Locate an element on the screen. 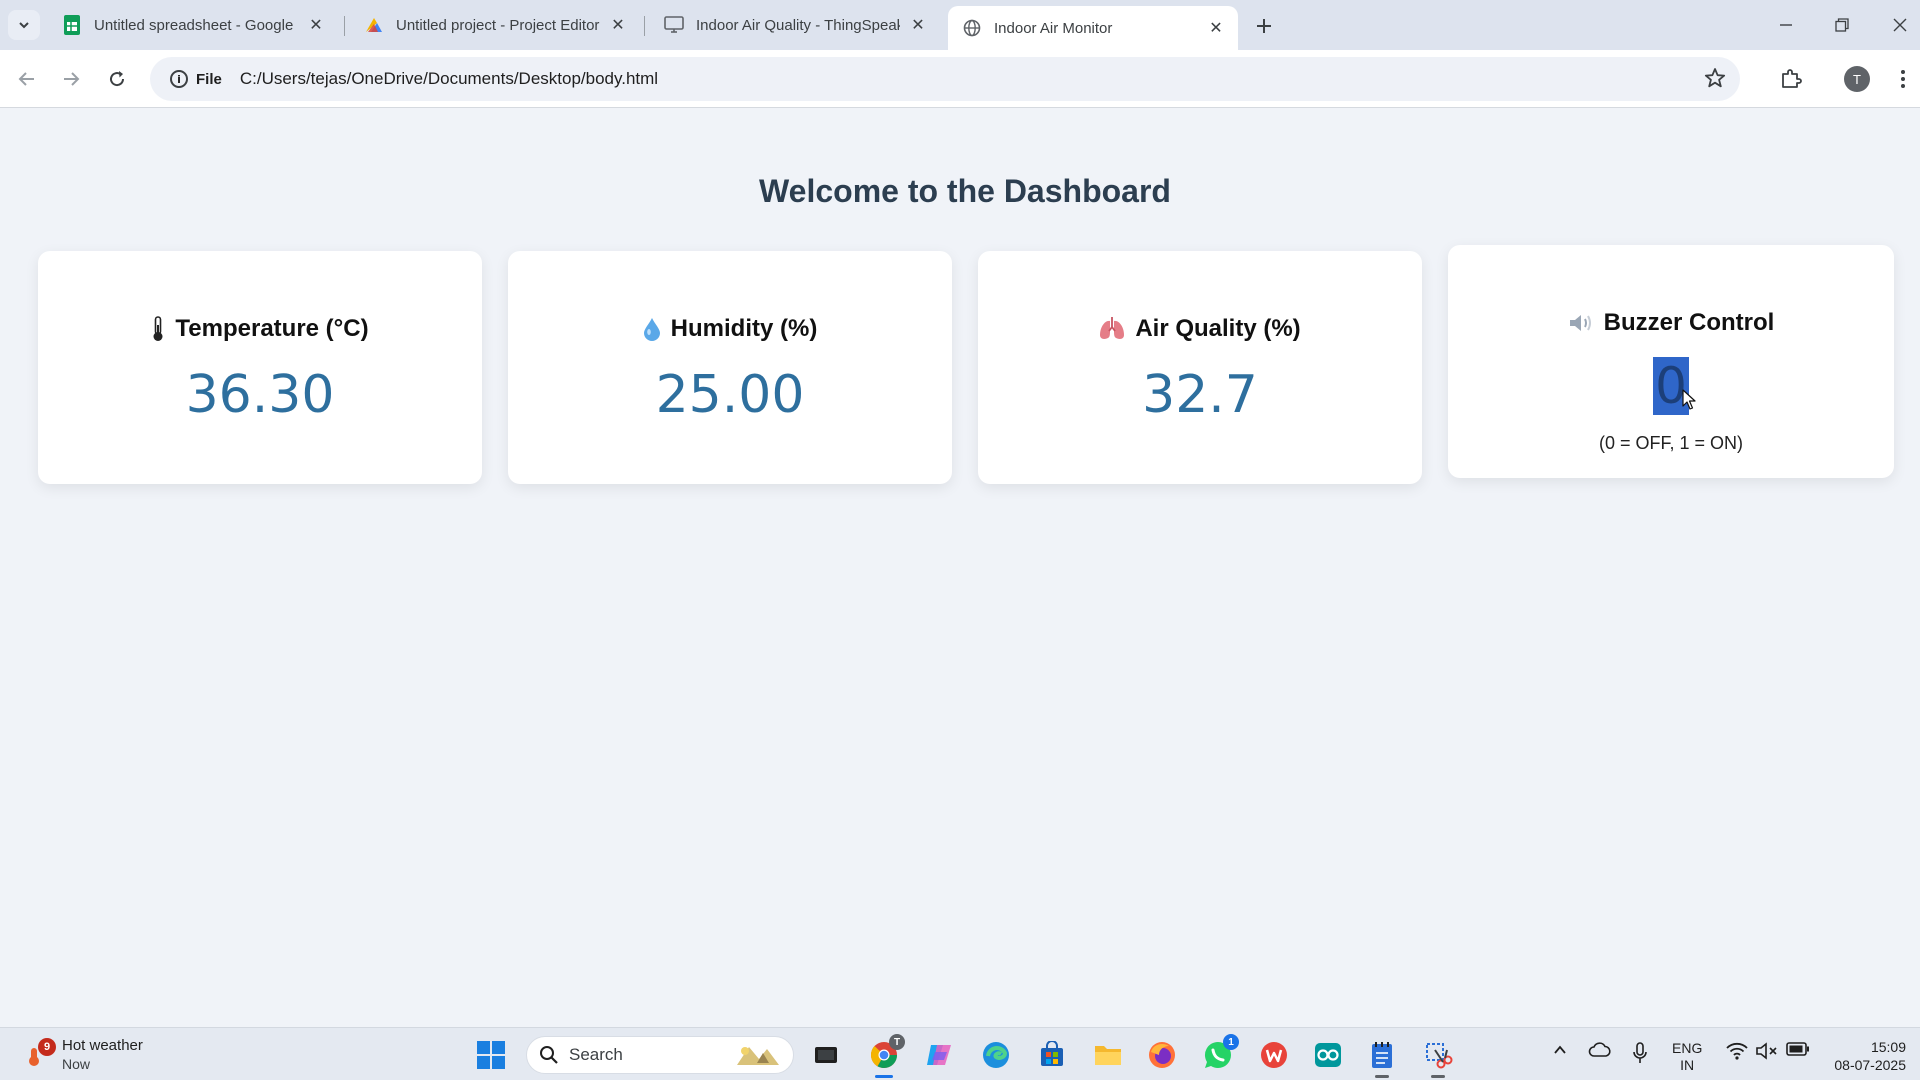  air-quality-card: Air Quality (%) 32.7 is located at coordinates (1200, 367).